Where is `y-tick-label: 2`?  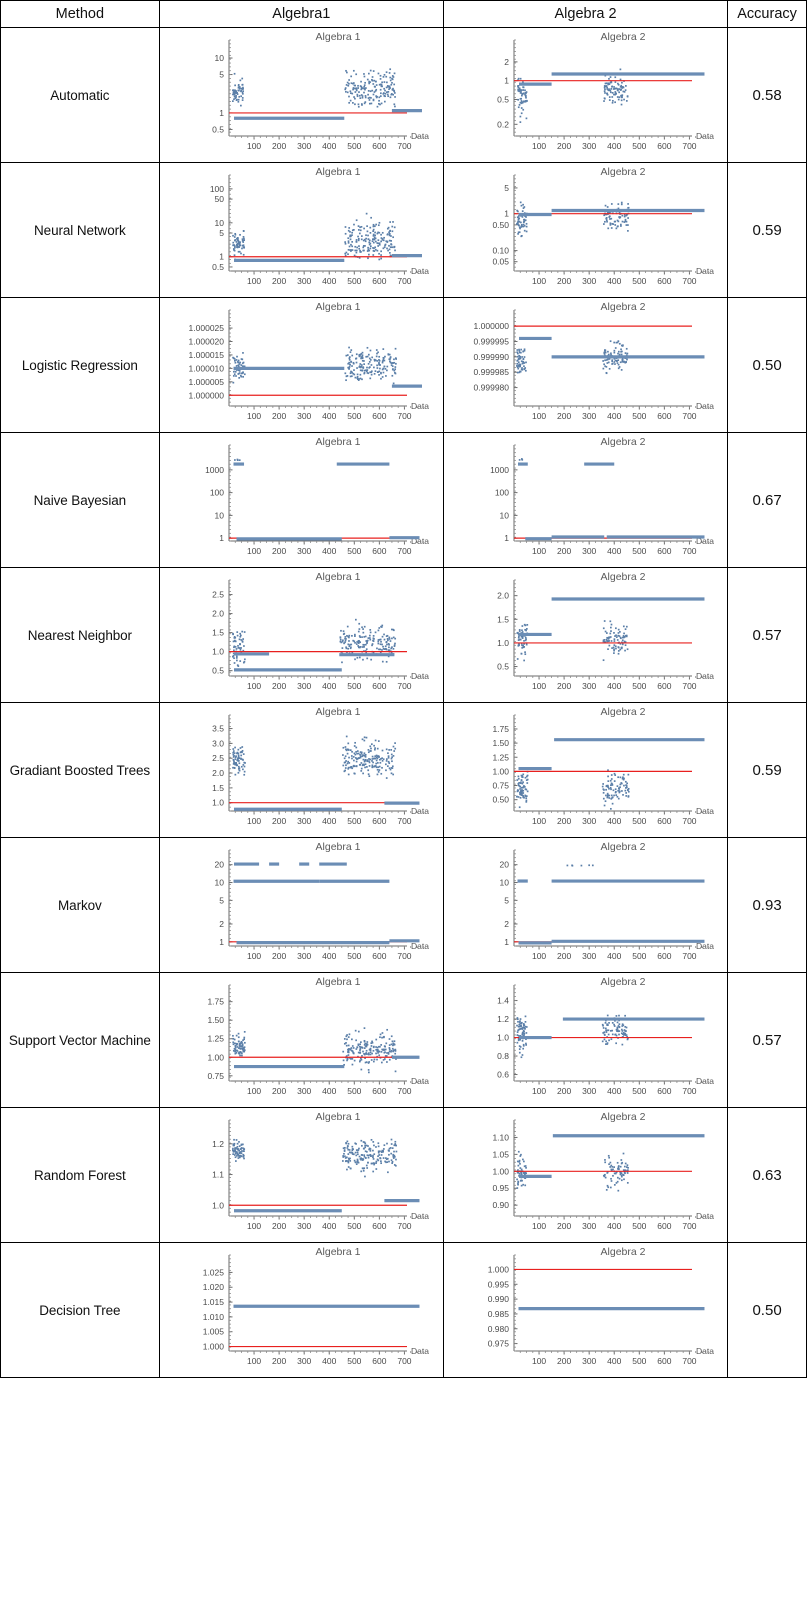
y-tick-label: 2 is located at coordinates (506, 62).